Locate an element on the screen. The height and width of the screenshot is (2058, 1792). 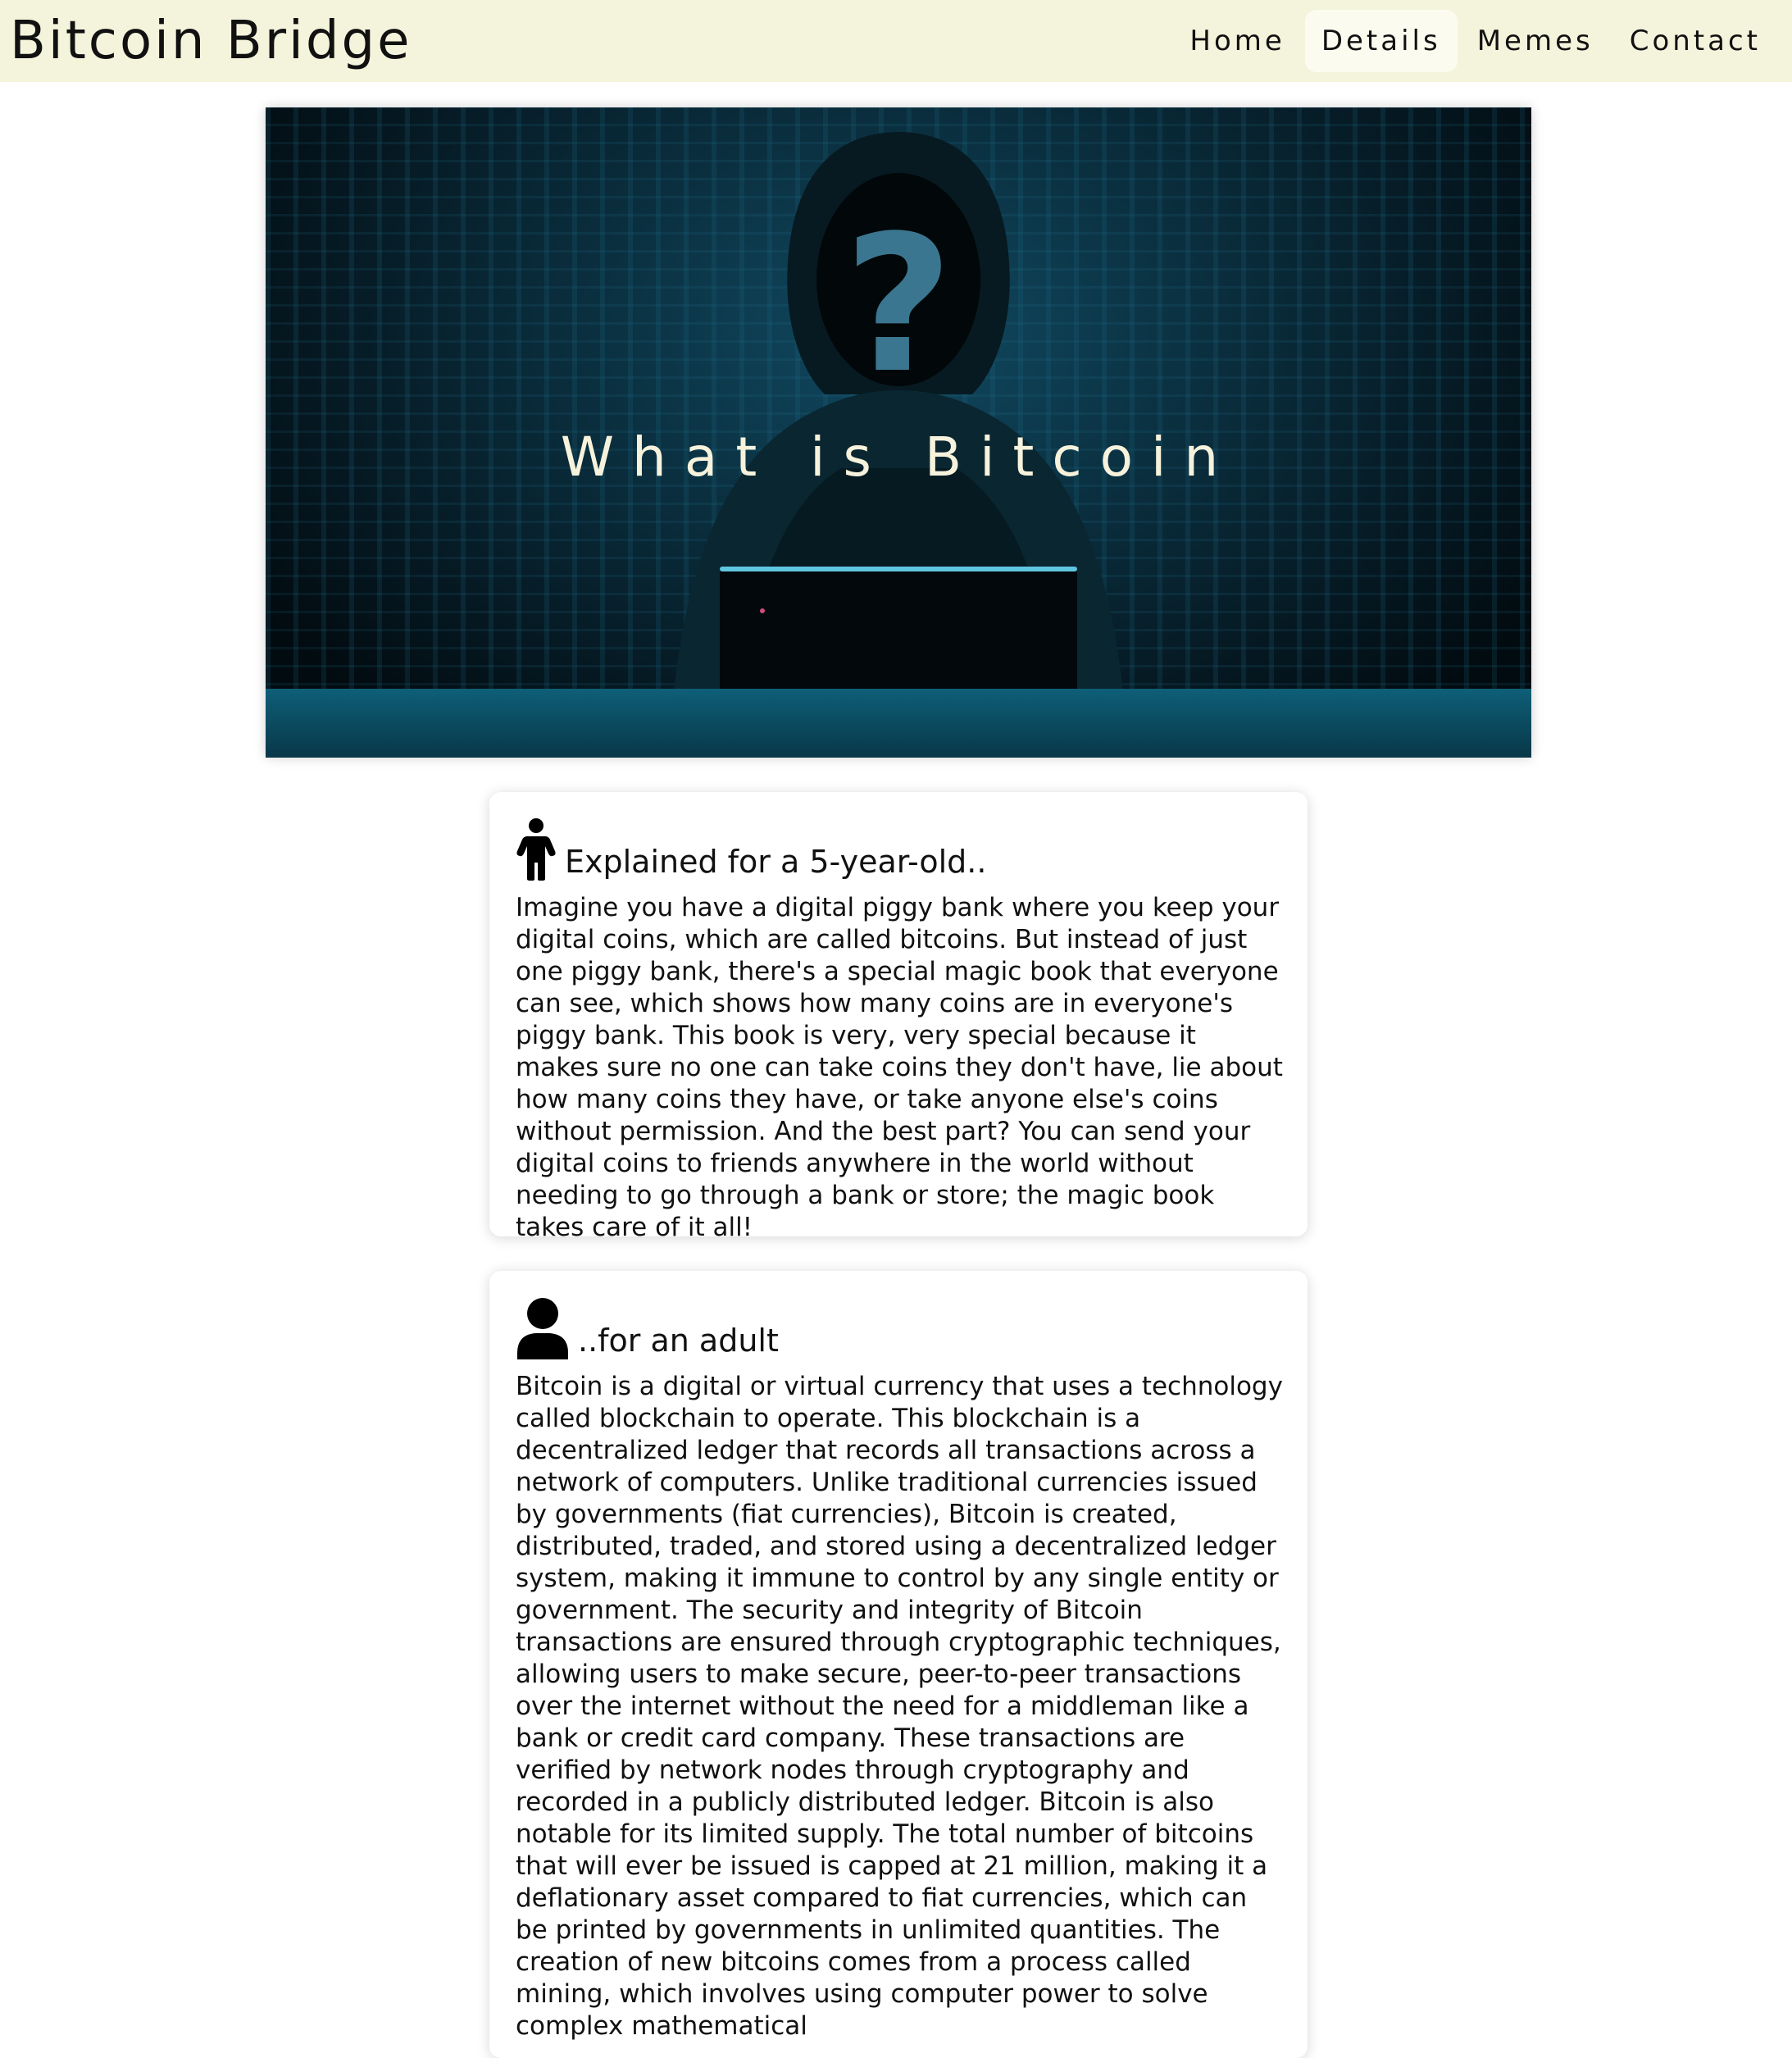
nav-memes-link: Memes is located at coordinates (1535, 41).